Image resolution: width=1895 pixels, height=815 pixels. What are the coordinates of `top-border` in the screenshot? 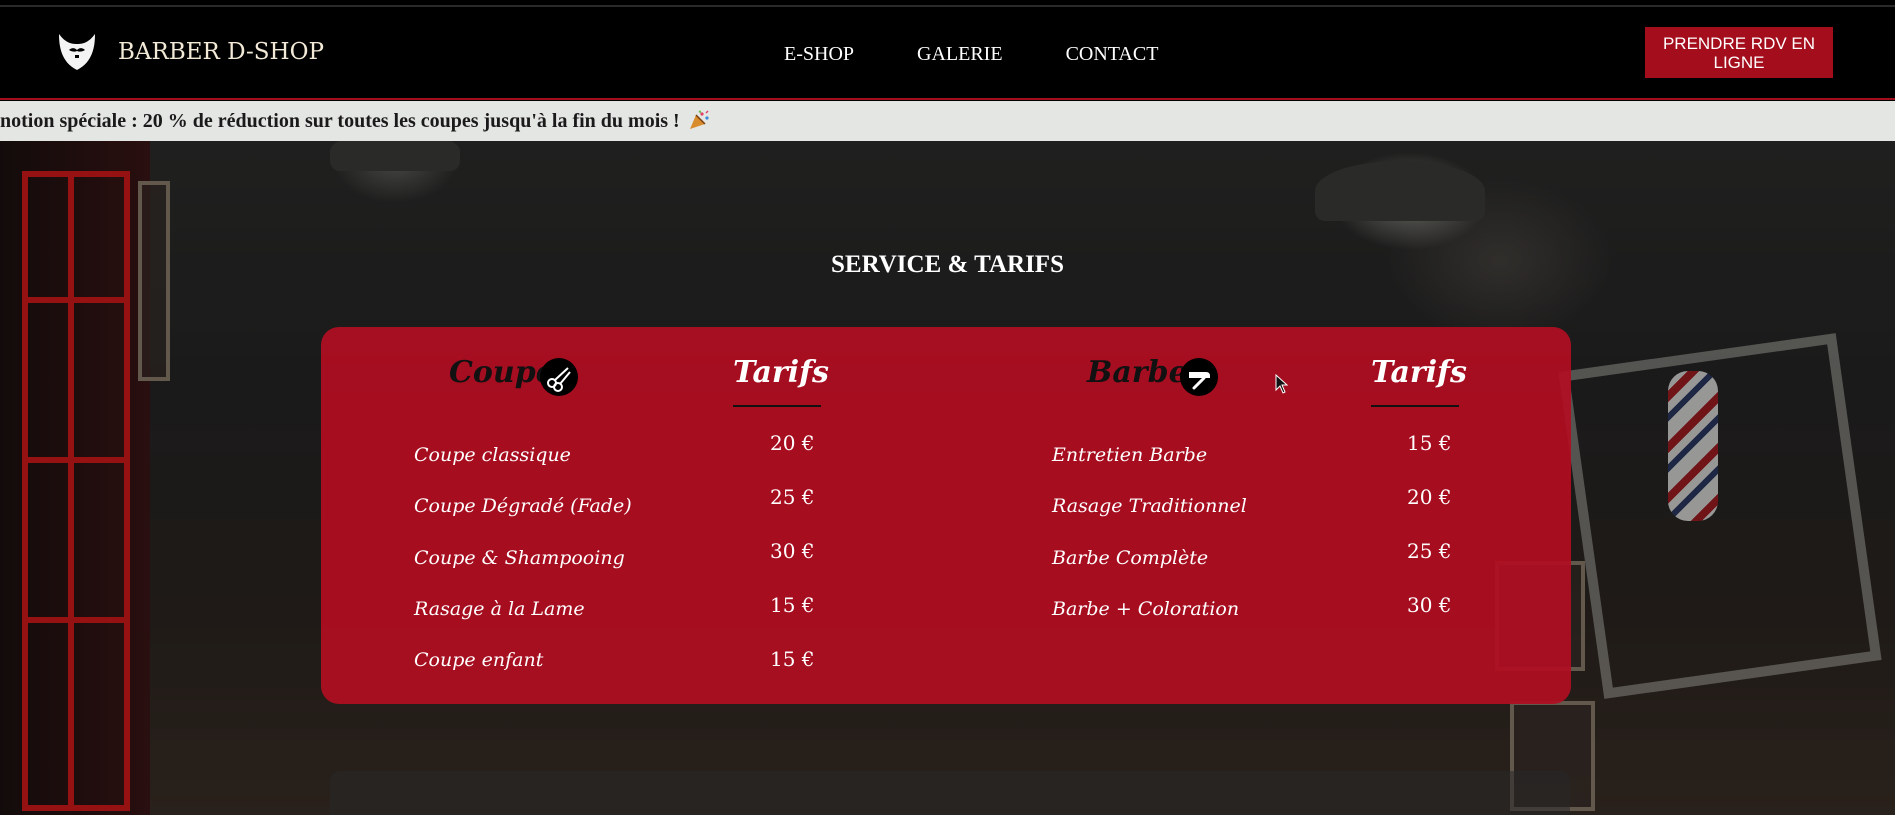 It's located at (947, 3).